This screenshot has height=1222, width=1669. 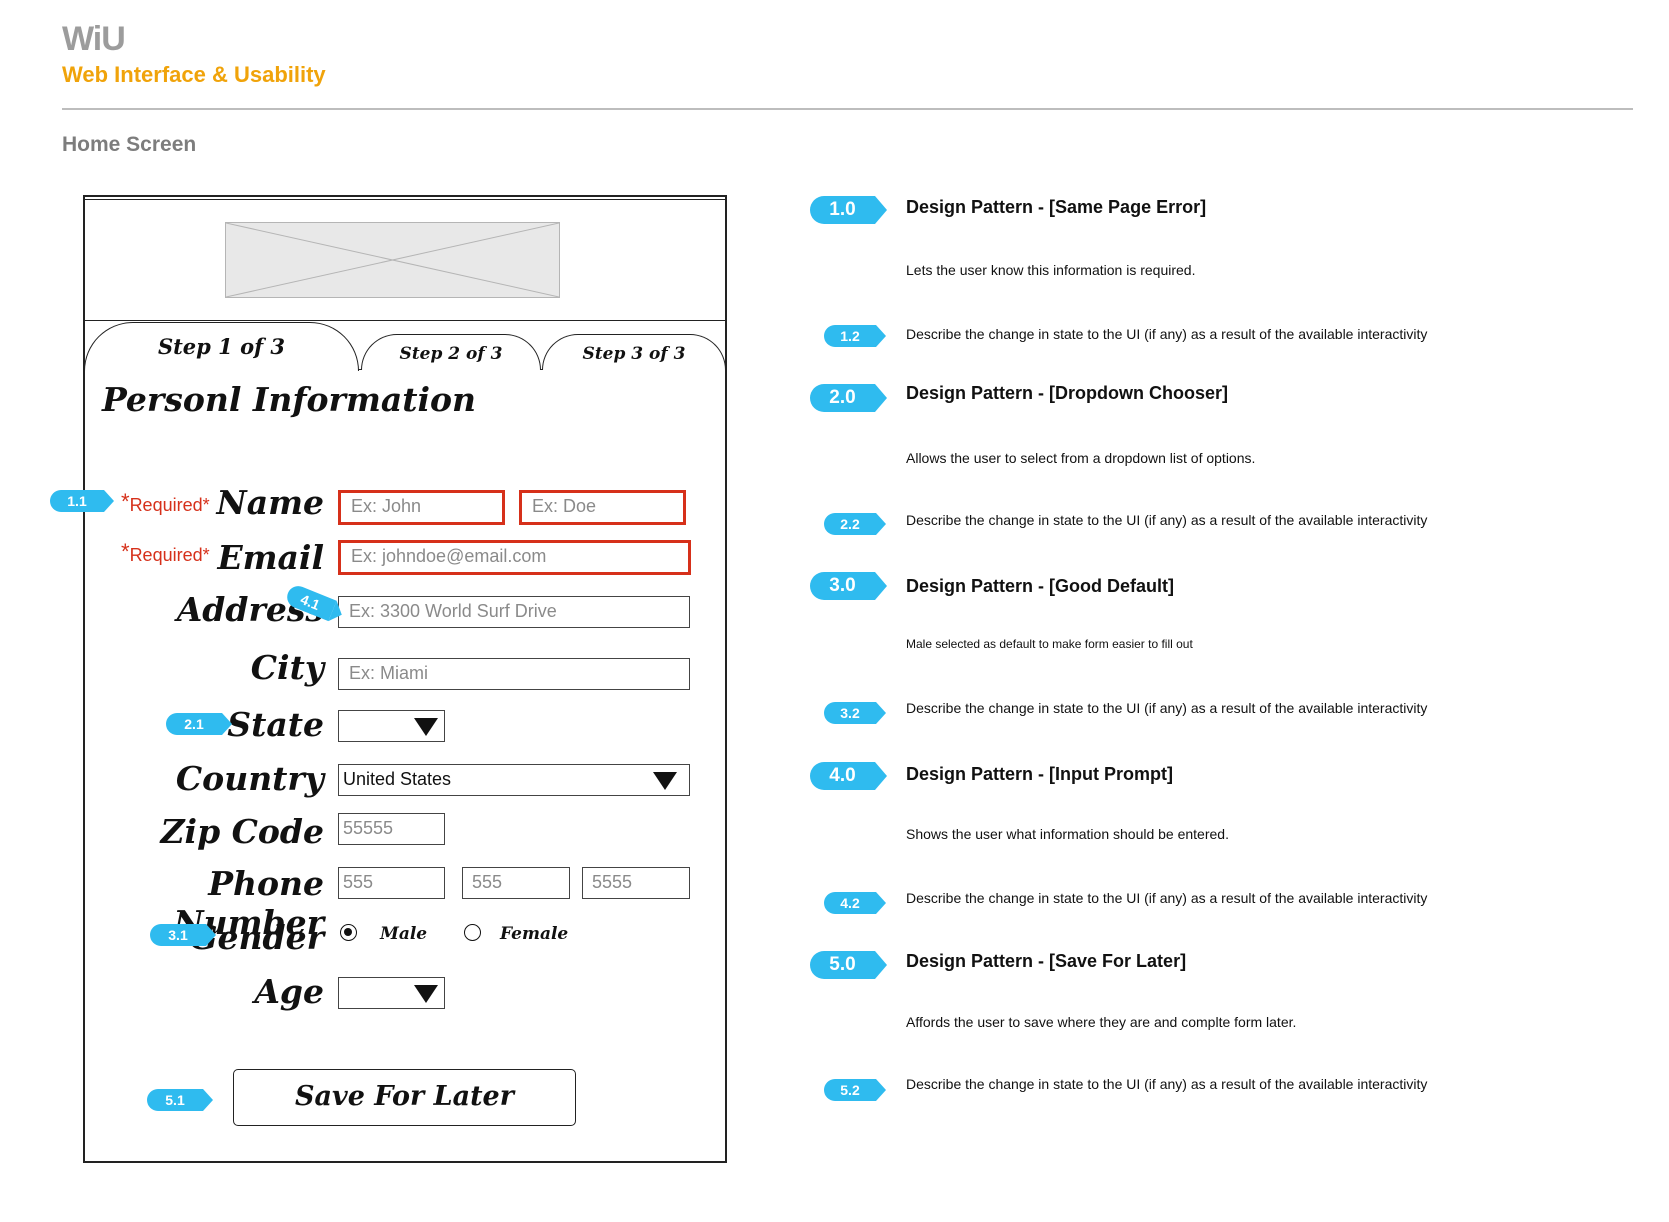 What do you see at coordinates (855, 1090) in the screenshot?
I see `annotation-marker-5-2: 5.2` at bounding box center [855, 1090].